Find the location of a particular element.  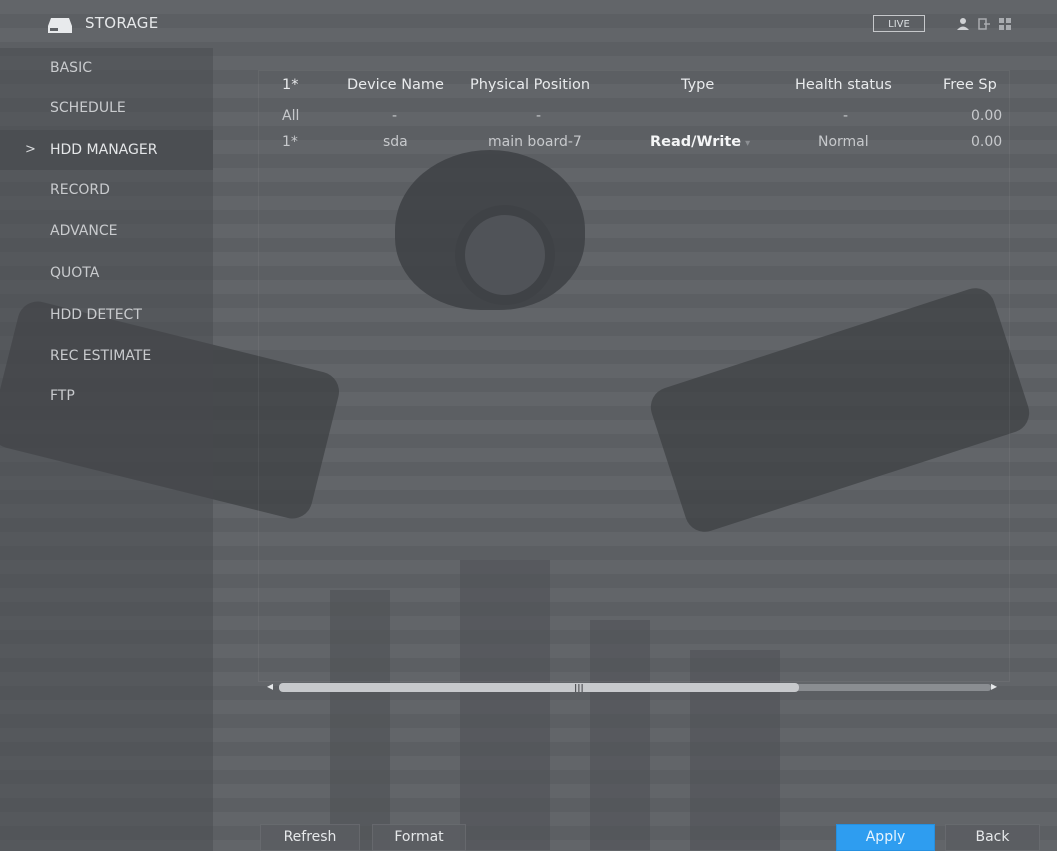

scrollbar-thumb: III is located at coordinates (539, 688).